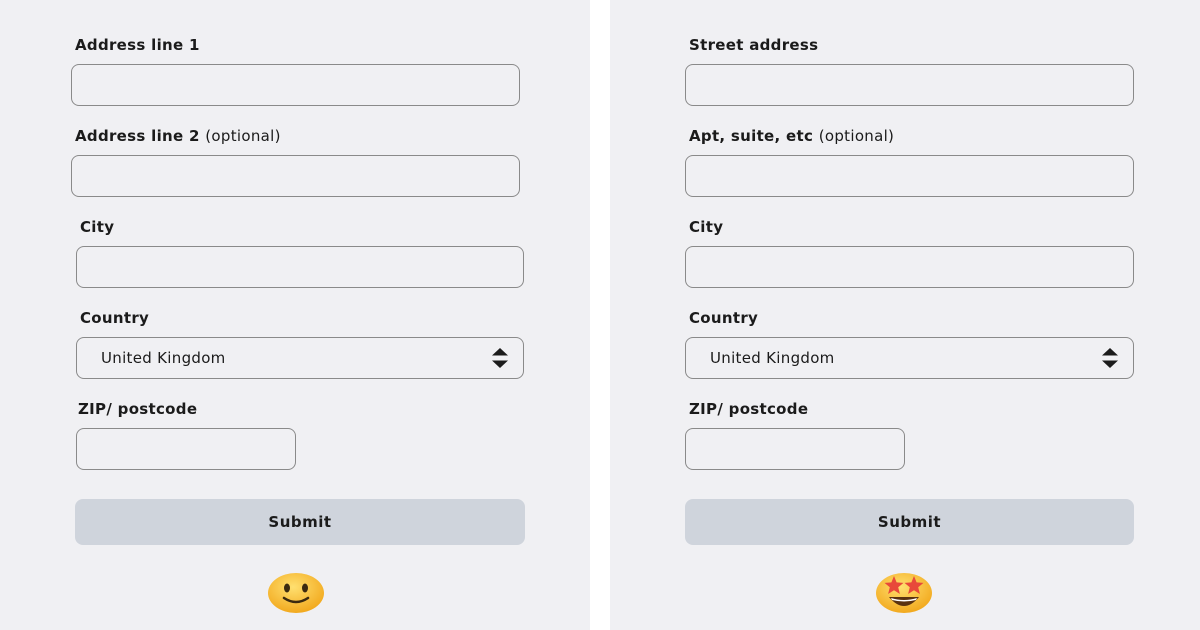 This screenshot has width=1200, height=630. What do you see at coordinates (909, 85) in the screenshot?
I see `street-address-input` at bounding box center [909, 85].